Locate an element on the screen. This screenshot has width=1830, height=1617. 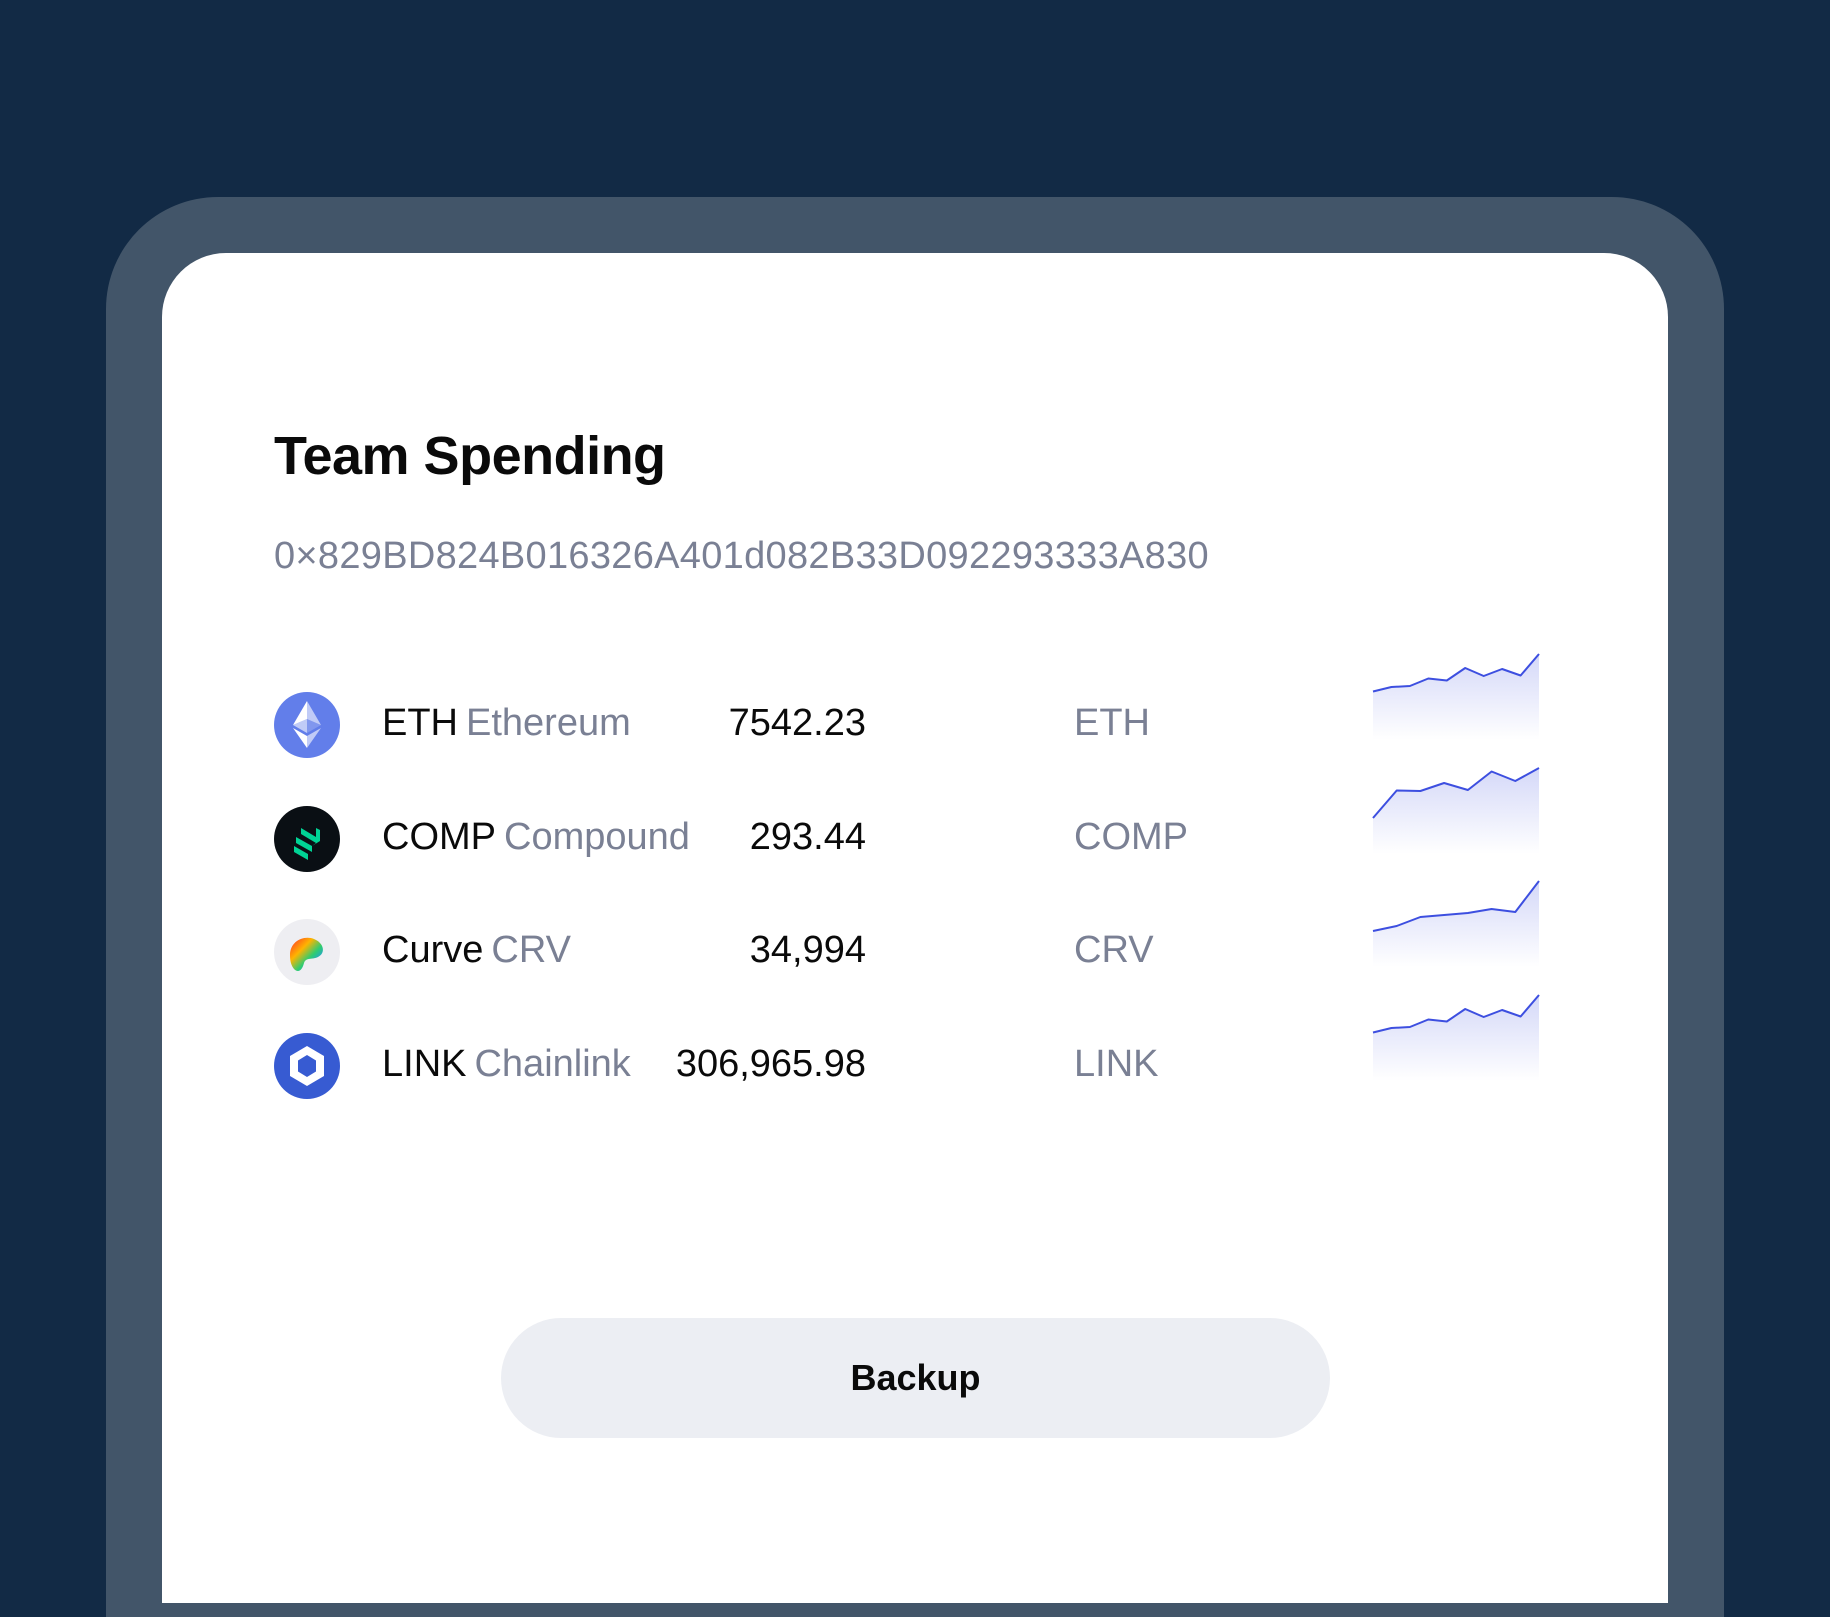
asset-amount: 293.44 is located at coordinates (807, 837).